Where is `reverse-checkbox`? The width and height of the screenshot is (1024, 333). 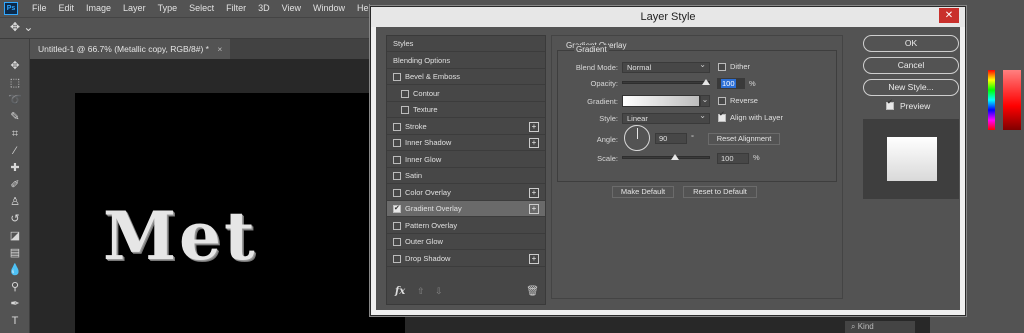 reverse-checkbox is located at coordinates (722, 101).